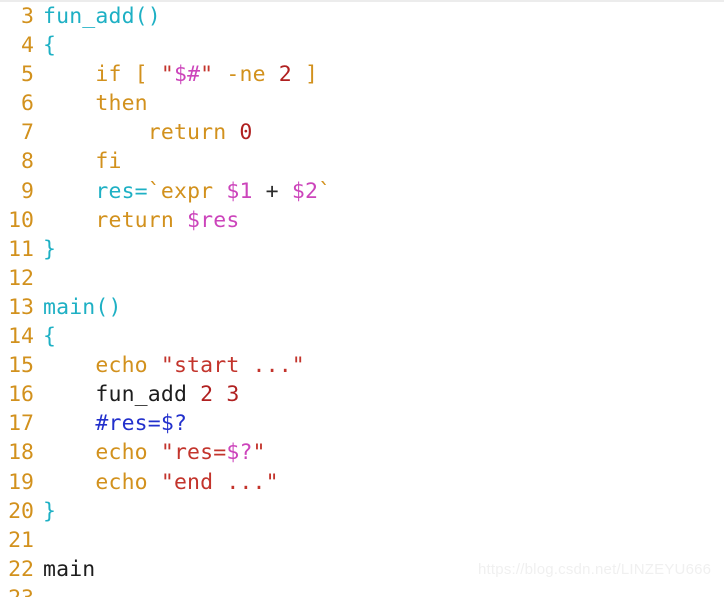 The height and width of the screenshot is (597, 724). I want to click on line-content: #res=$?, so click(110, 423).